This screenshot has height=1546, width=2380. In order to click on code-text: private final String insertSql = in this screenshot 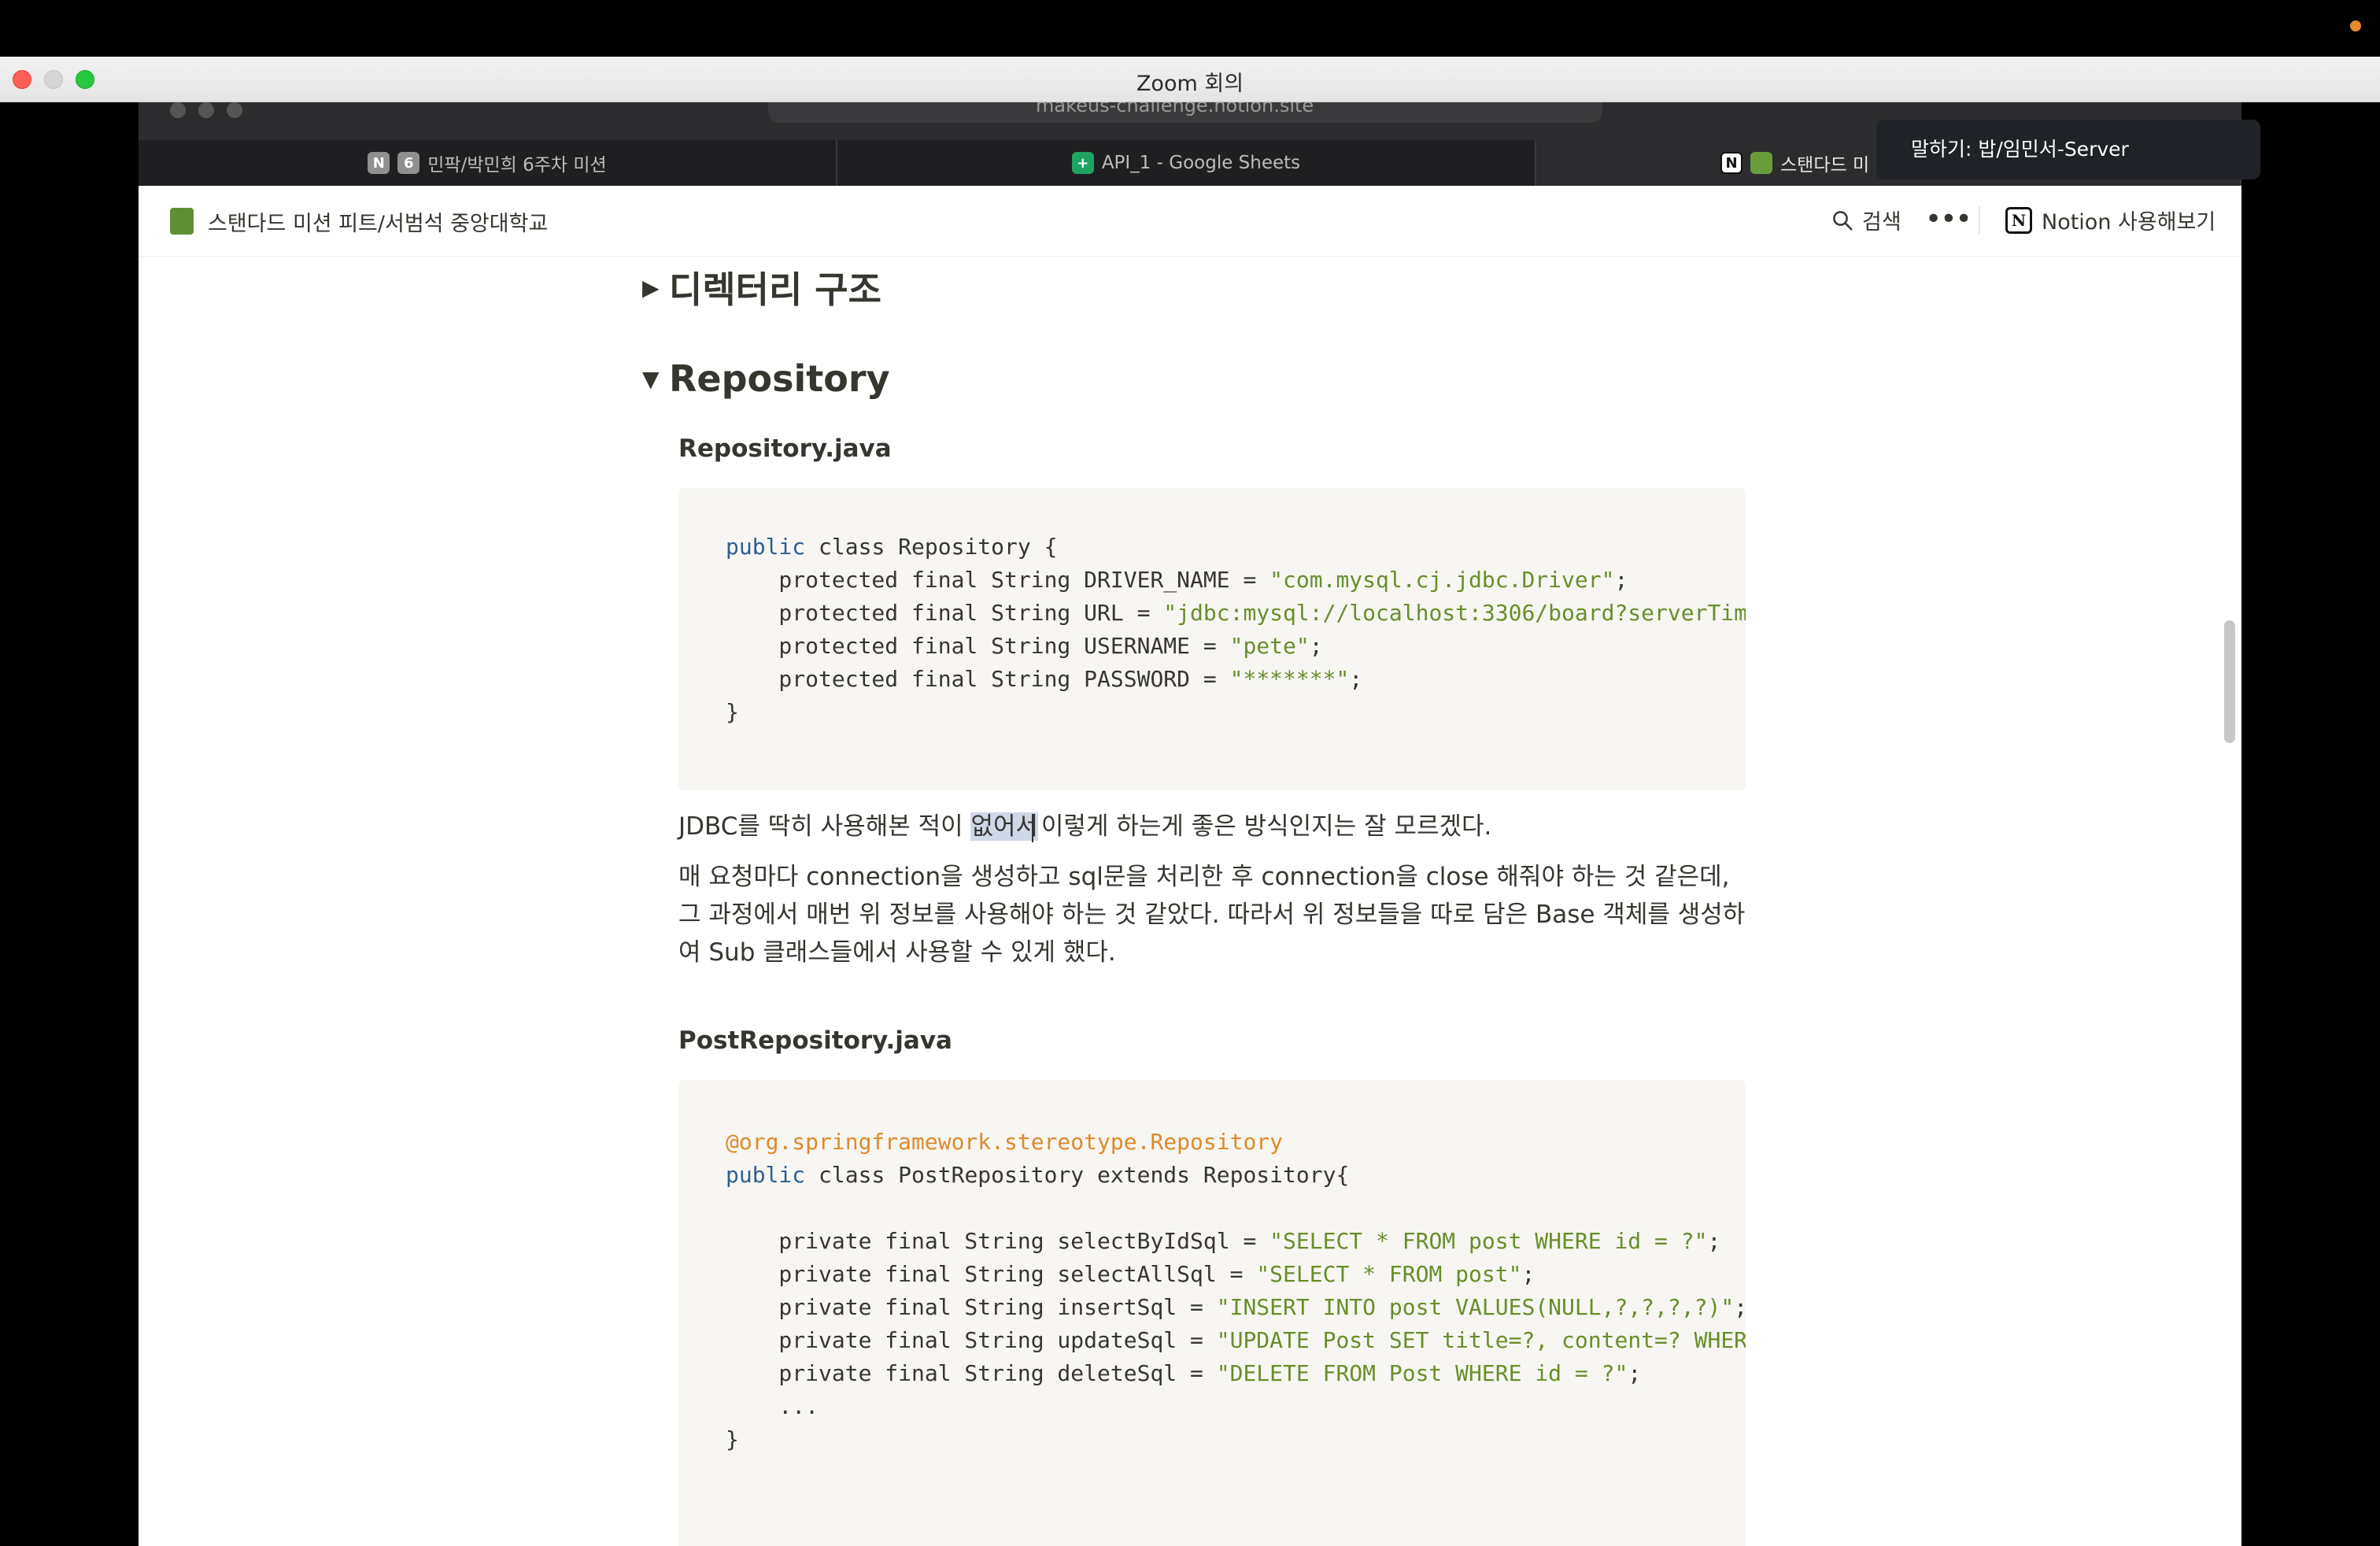, I will do `click(971, 1307)`.